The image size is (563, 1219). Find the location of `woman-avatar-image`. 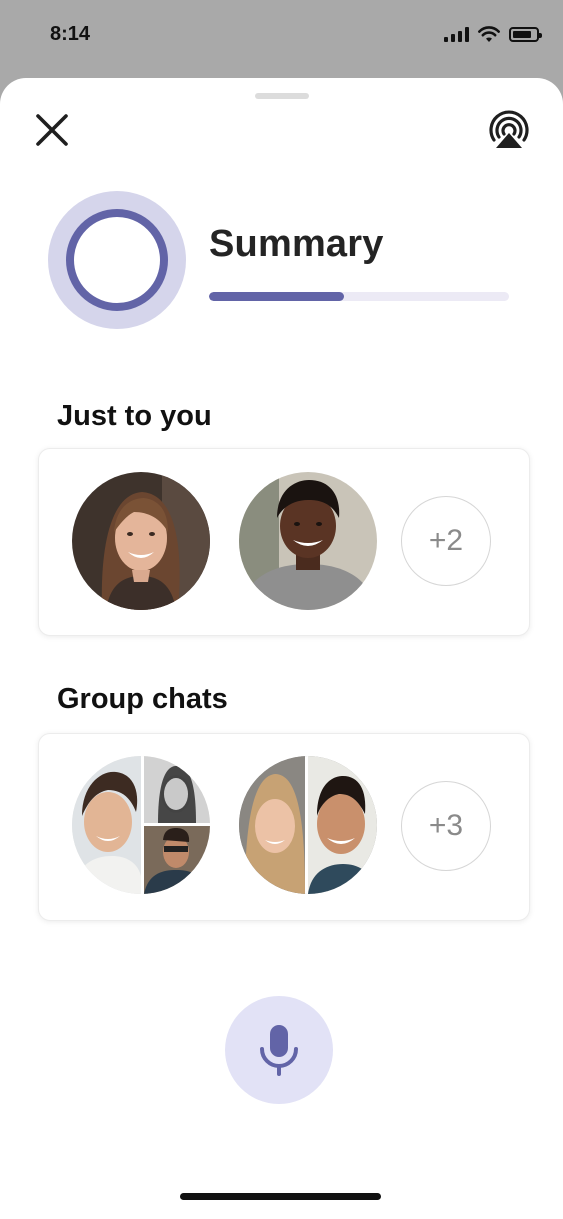

woman-avatar-image is located at coordinates (141, 541).